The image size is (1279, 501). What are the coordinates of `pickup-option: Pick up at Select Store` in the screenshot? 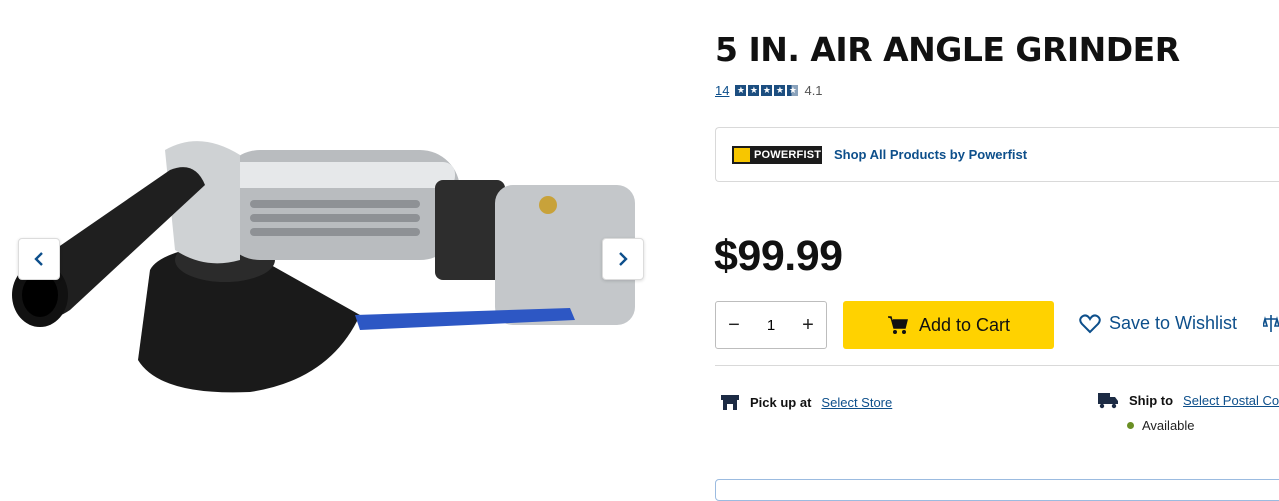 It's located at (806, 402).